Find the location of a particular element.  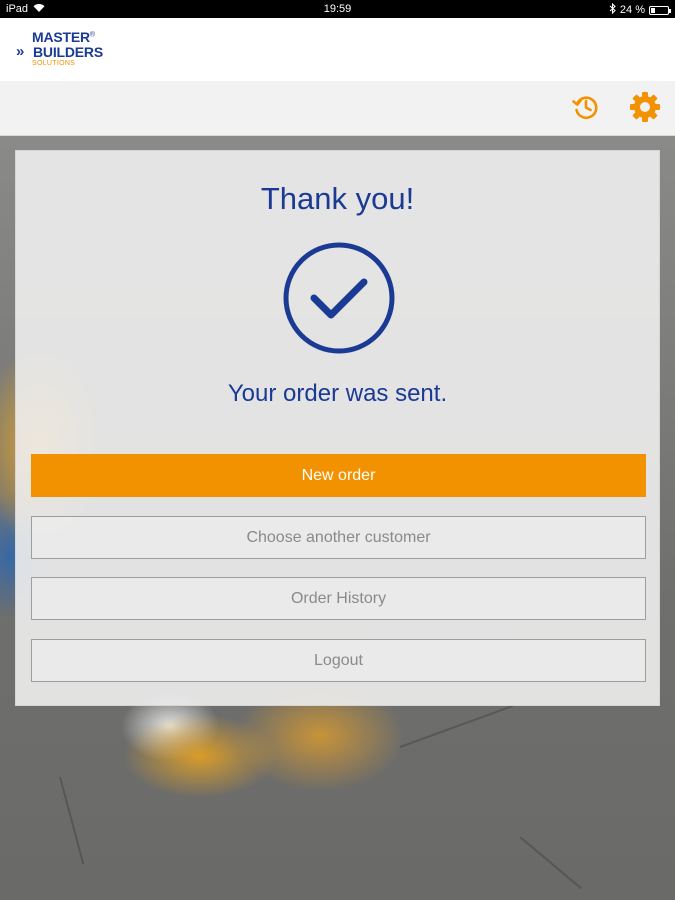

order-sent-message: Your order was sent. is located at coordinates (337, 393).